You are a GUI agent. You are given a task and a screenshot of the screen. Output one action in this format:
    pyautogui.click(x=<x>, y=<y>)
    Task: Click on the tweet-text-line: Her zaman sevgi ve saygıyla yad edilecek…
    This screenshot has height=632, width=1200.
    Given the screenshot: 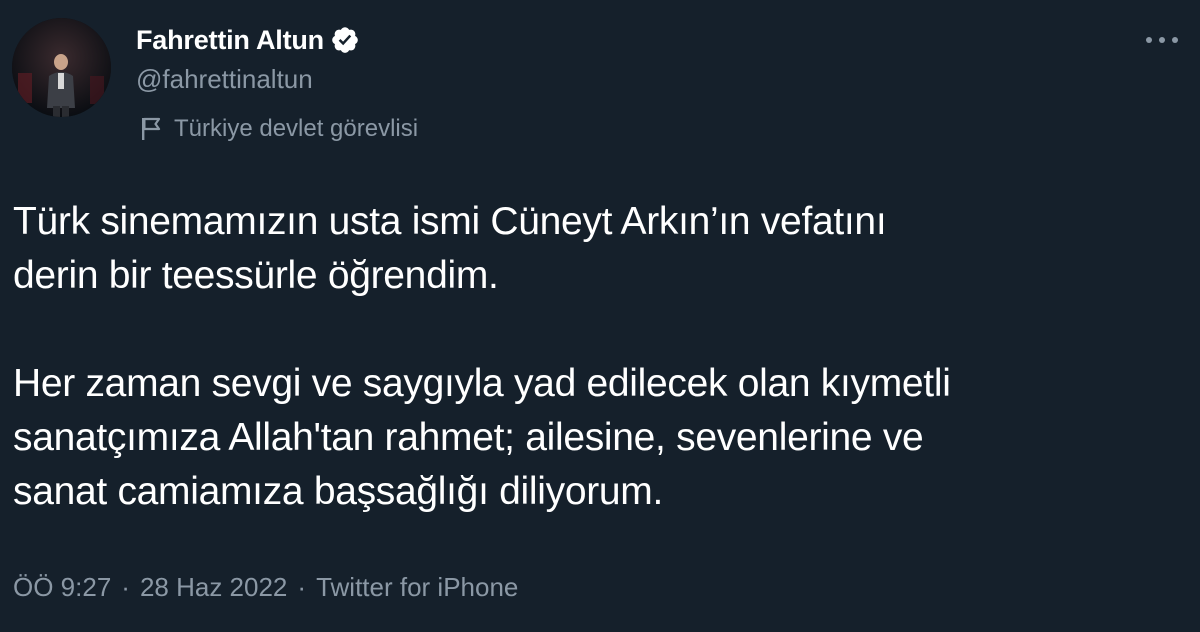 What is the action you would take?
    pyautogui.click(x=482, y=383)
    